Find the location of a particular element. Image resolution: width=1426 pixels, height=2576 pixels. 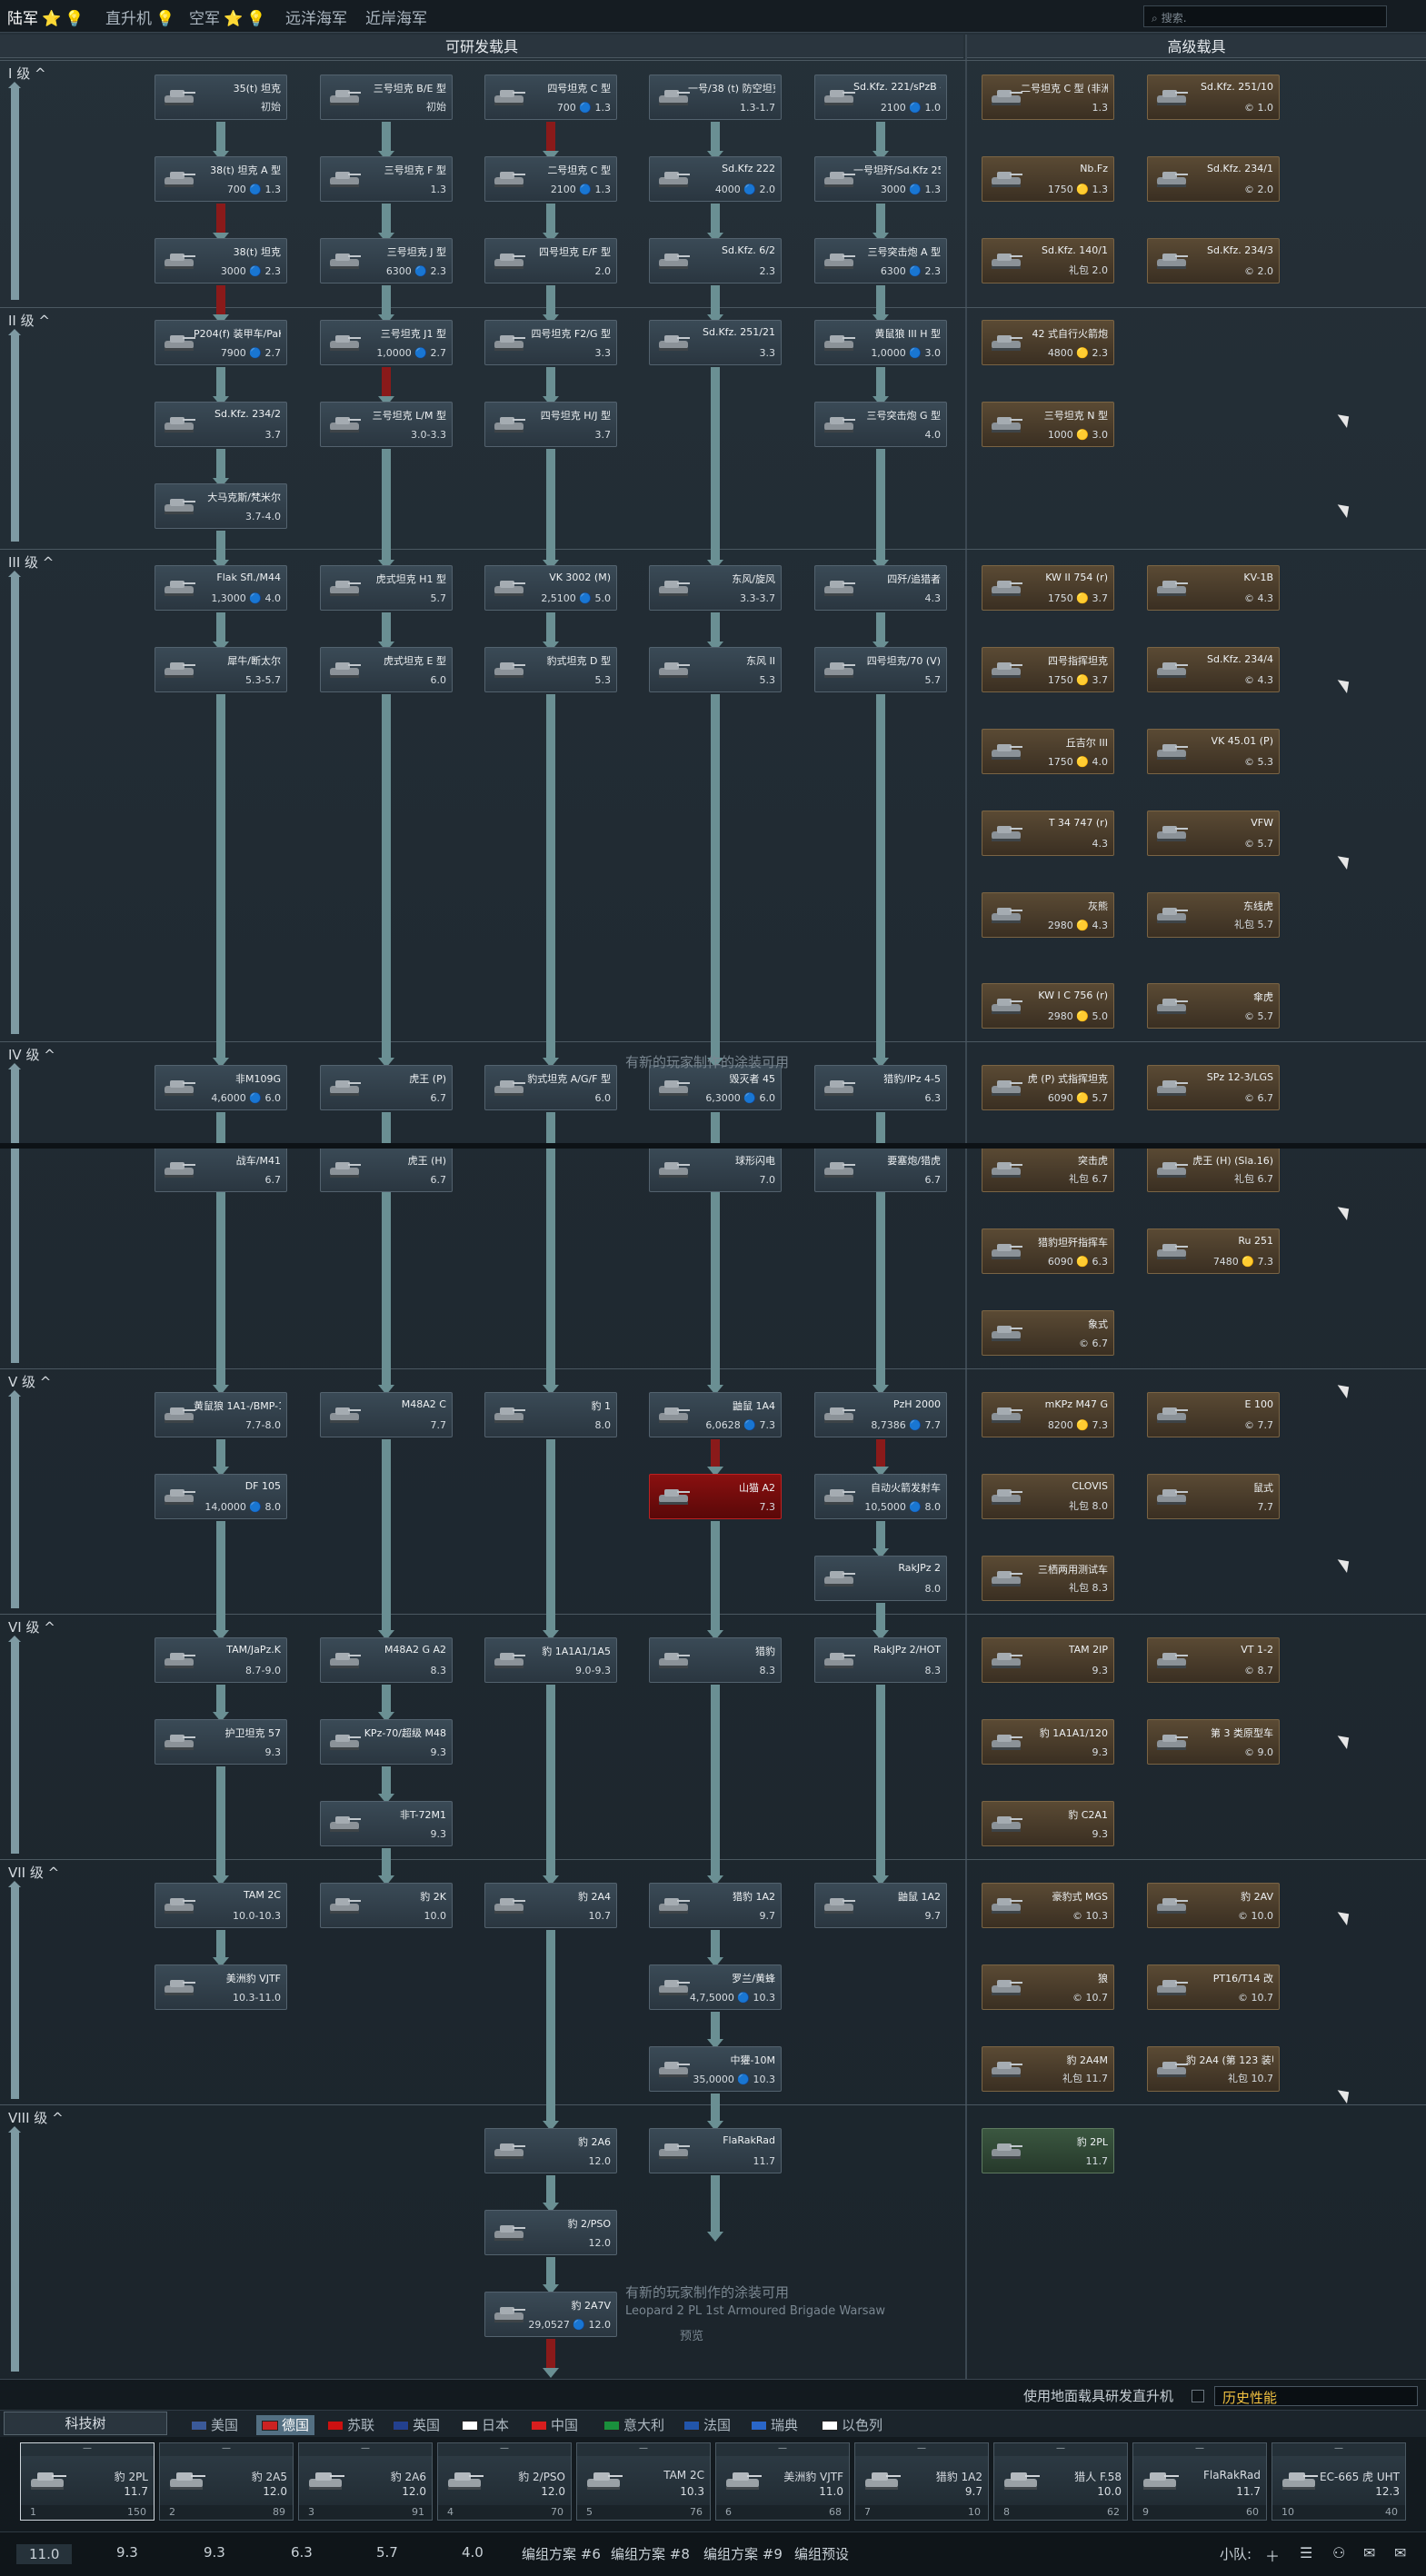

vehicle-card: 四号坦克 H/J 型 3.7 is located at coordinates (550, 425).